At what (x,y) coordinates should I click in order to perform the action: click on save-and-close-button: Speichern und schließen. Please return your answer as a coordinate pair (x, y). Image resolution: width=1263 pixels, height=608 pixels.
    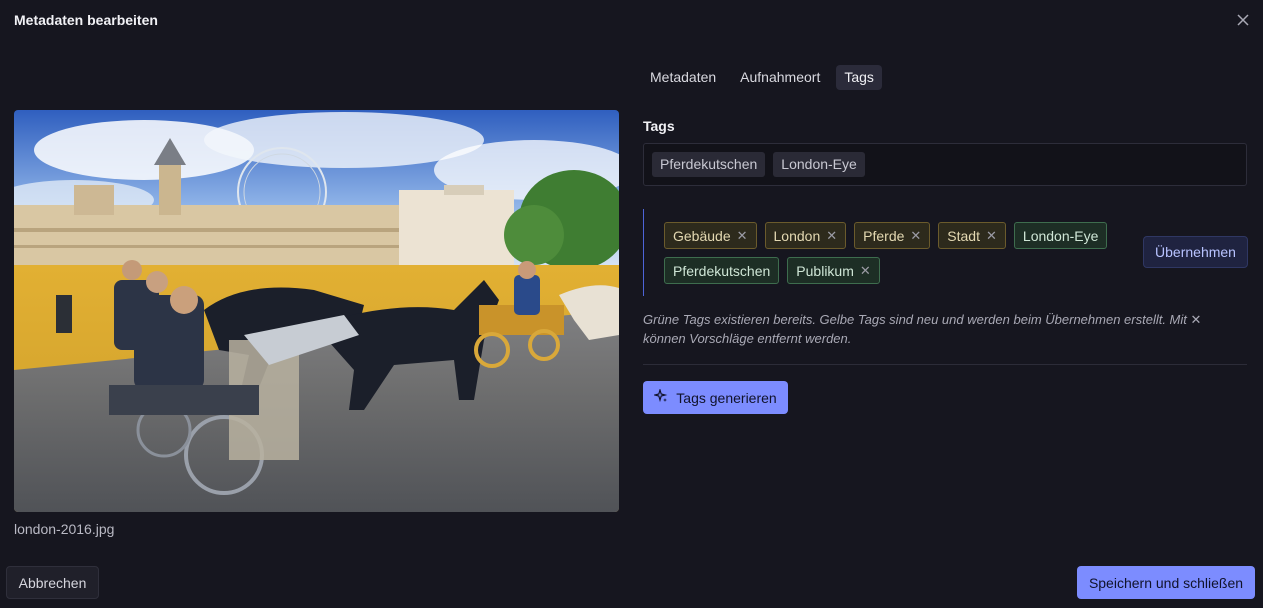
    Looking at the image, I should click on (1166, 582).